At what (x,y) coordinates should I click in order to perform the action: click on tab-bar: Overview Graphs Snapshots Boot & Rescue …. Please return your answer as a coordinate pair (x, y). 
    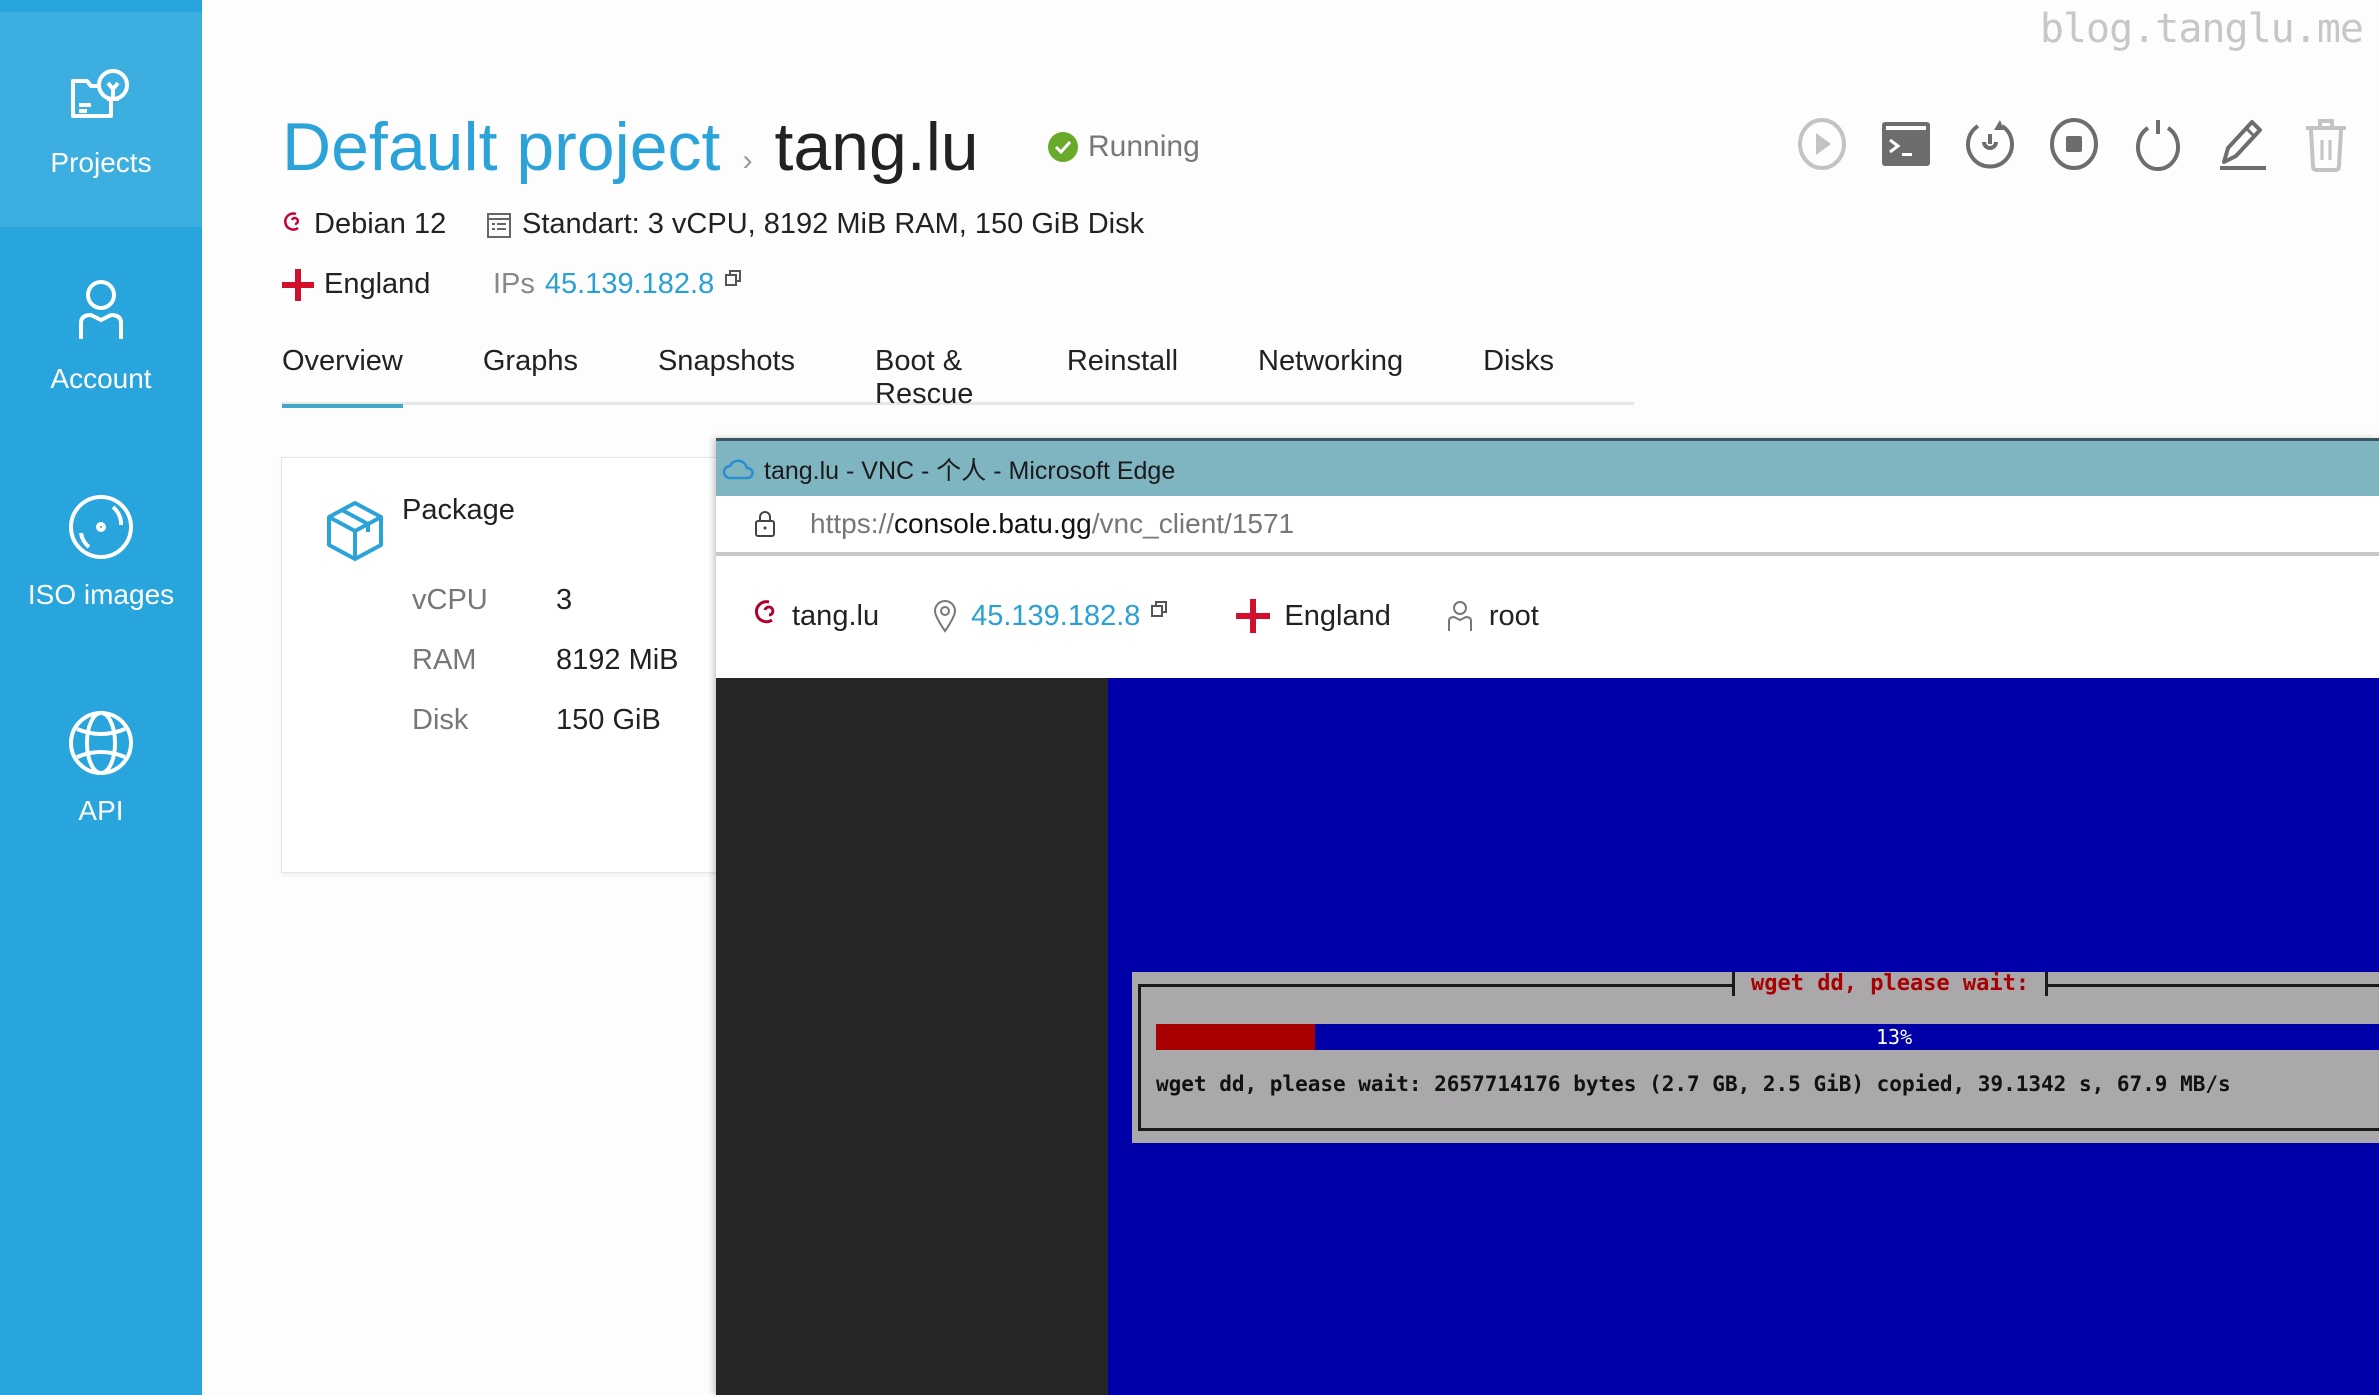
    Looking at the image, I should click on (958, 377).